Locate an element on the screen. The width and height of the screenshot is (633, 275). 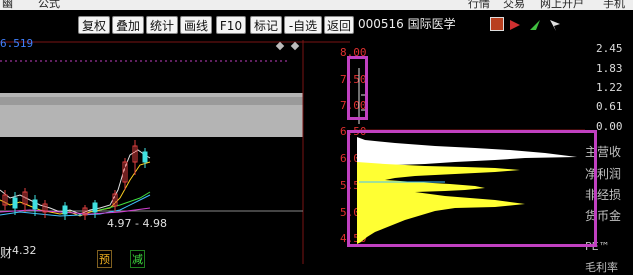
f10-button: F10 is located at coordinates (231, 25).